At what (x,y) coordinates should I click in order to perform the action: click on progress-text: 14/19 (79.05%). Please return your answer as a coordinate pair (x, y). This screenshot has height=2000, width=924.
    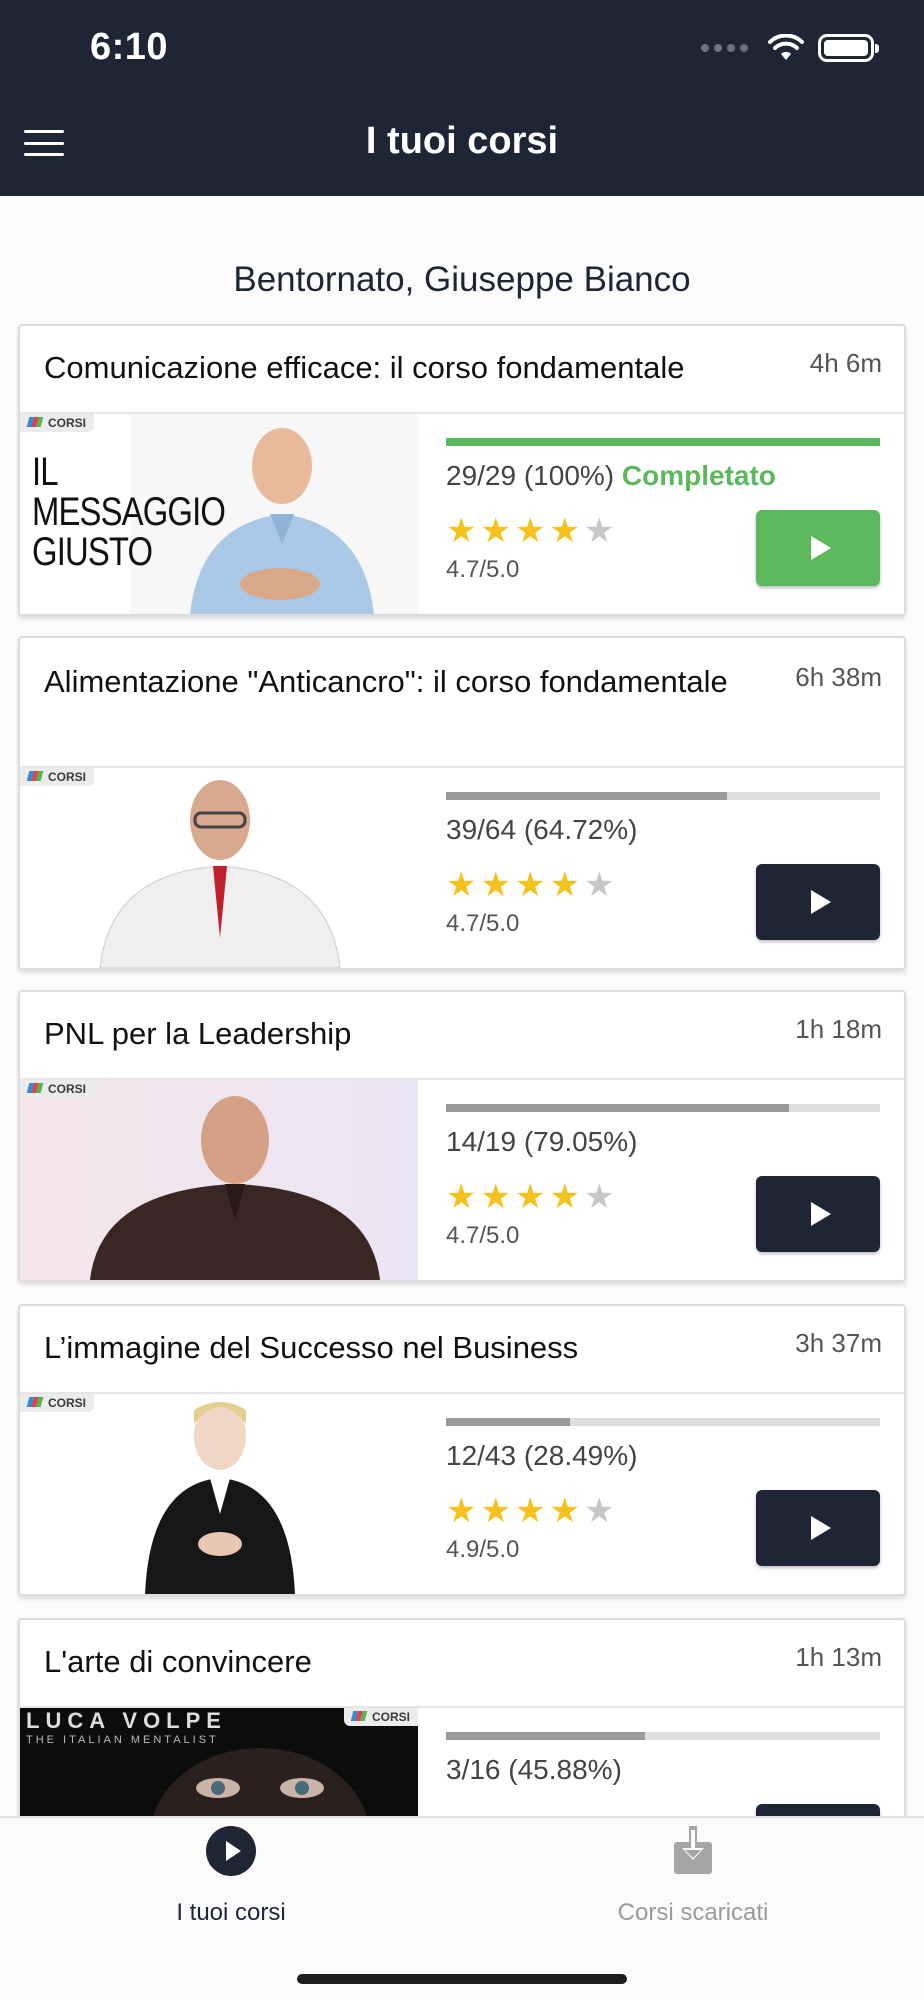
    Looking at the image, I should click on (542, 1141).